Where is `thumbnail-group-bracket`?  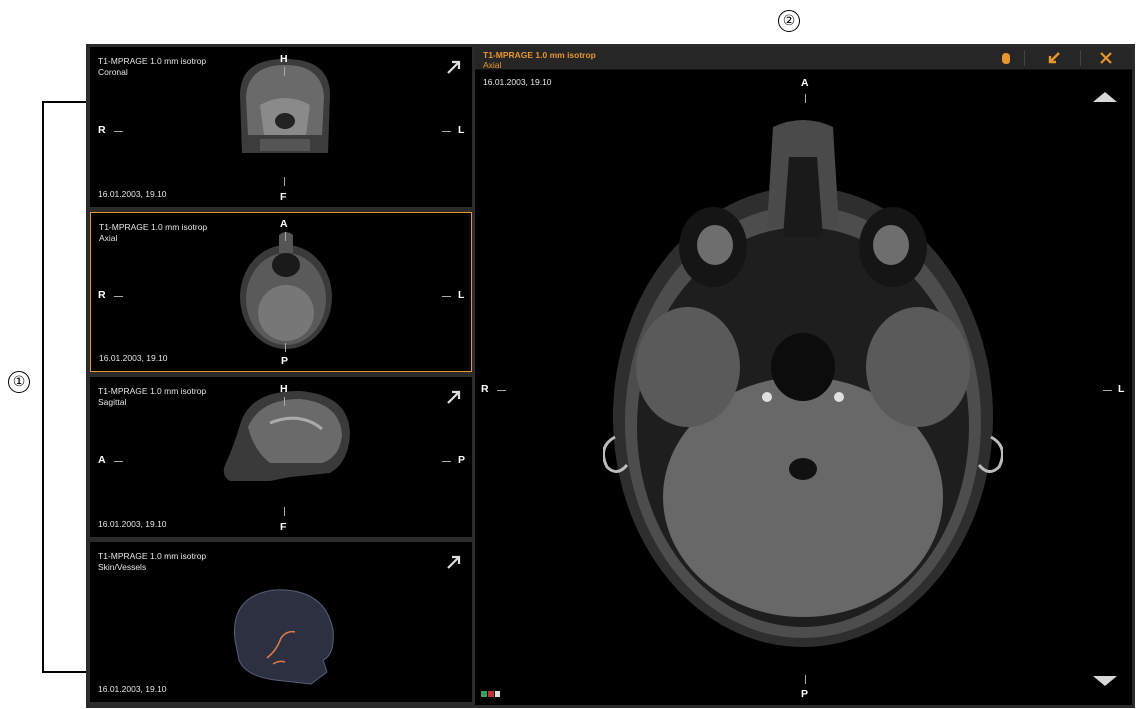
thumbnail-group-bracket is located at coordinates (64, 387).